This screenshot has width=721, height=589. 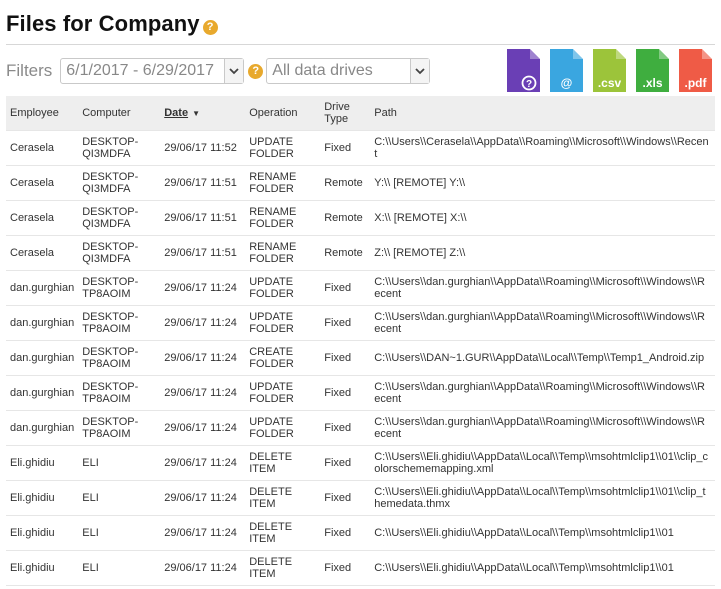 What do you see at coordinates (29, 70) in the screenshot?
I see `filters-label: Filters` at bounding box center [29, 70].